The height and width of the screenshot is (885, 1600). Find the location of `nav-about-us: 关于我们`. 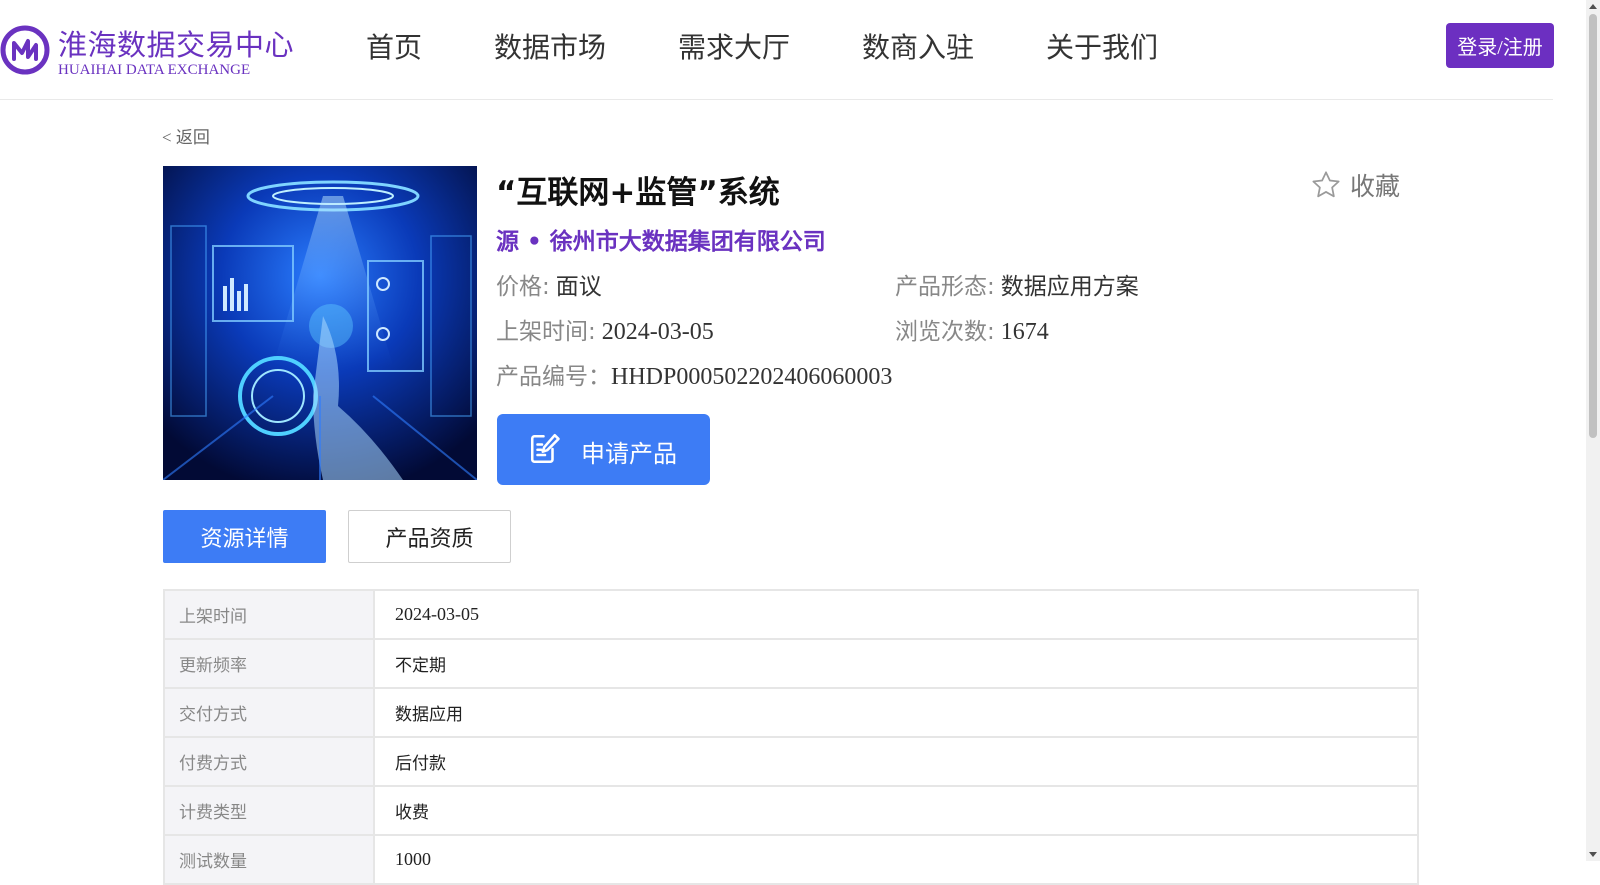

nav-about-us: 关于我们 is located at coordinates (1102, 46).